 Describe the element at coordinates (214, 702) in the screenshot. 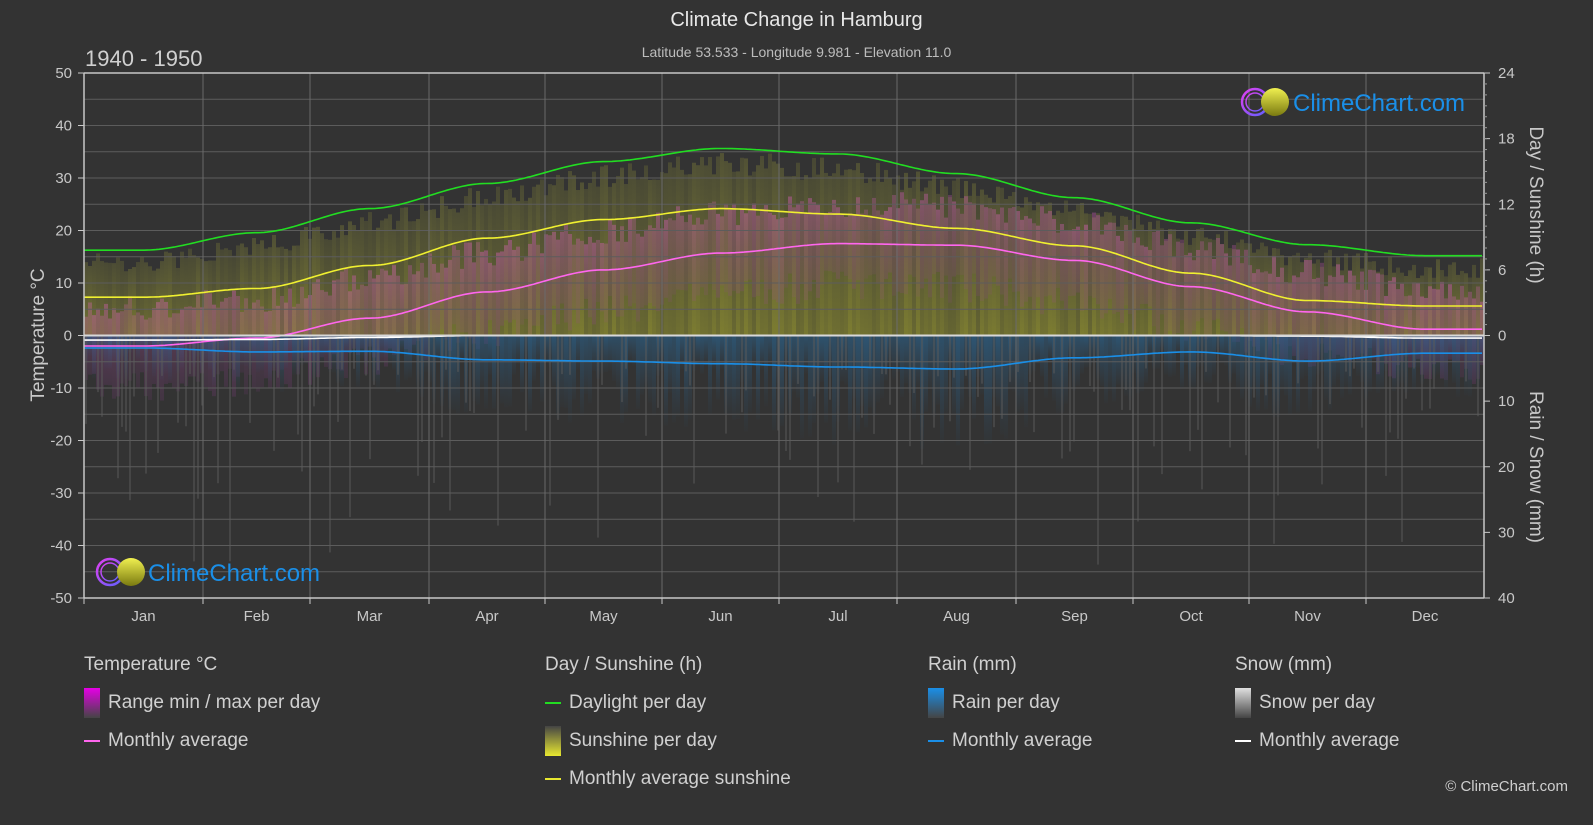

I see `legend-label: Range min / max per day` at that location.